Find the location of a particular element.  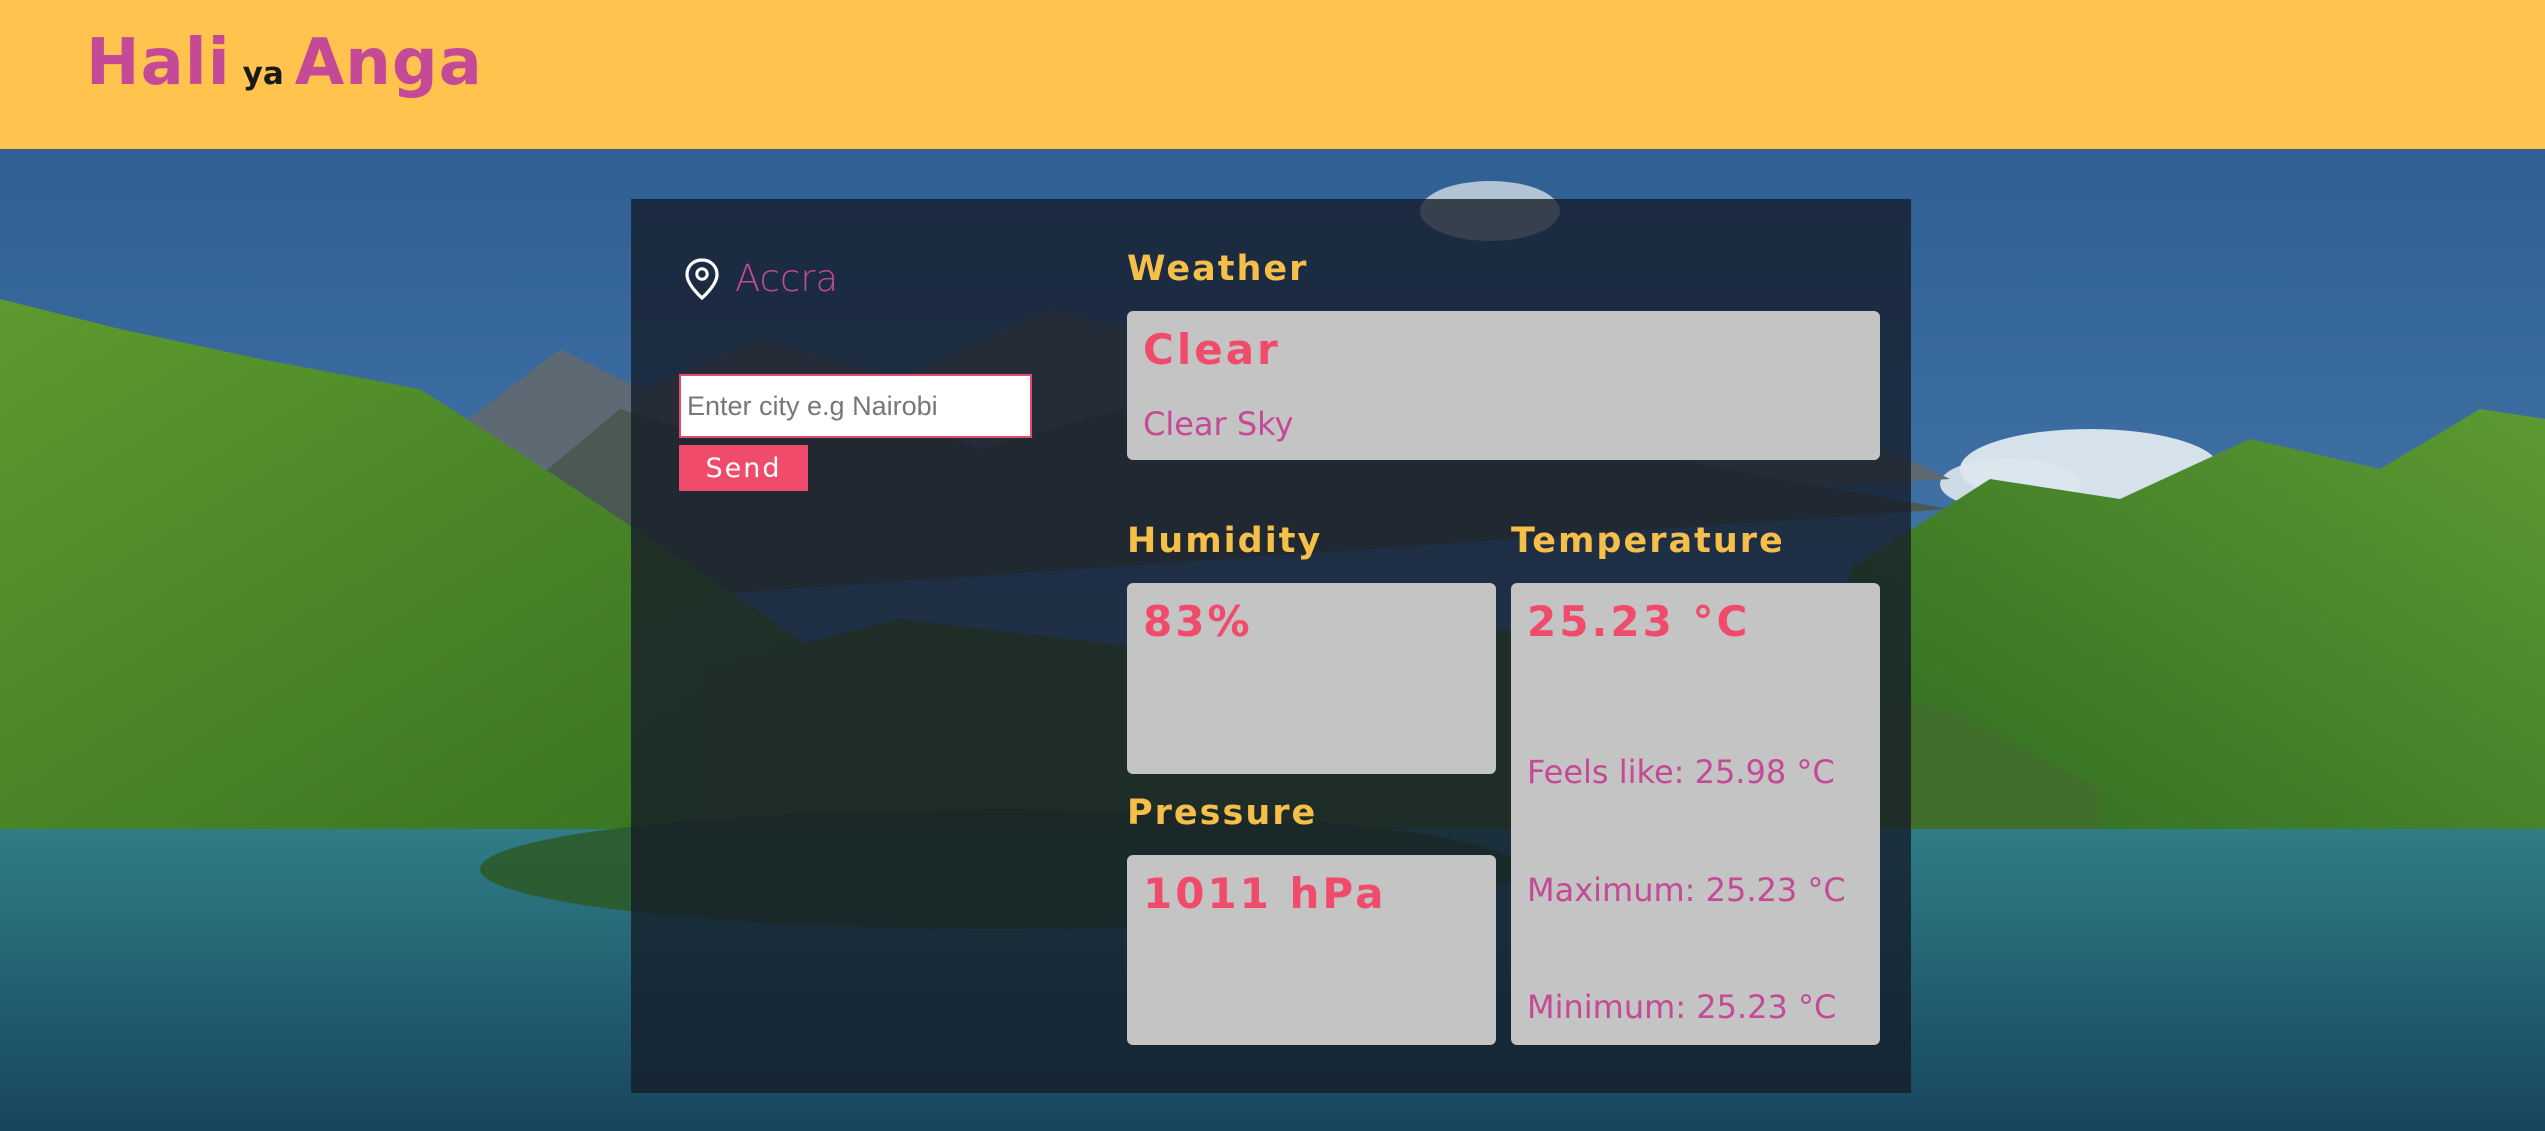

brand-logo: Hali ya Anga is located at coordinates (284, 71).